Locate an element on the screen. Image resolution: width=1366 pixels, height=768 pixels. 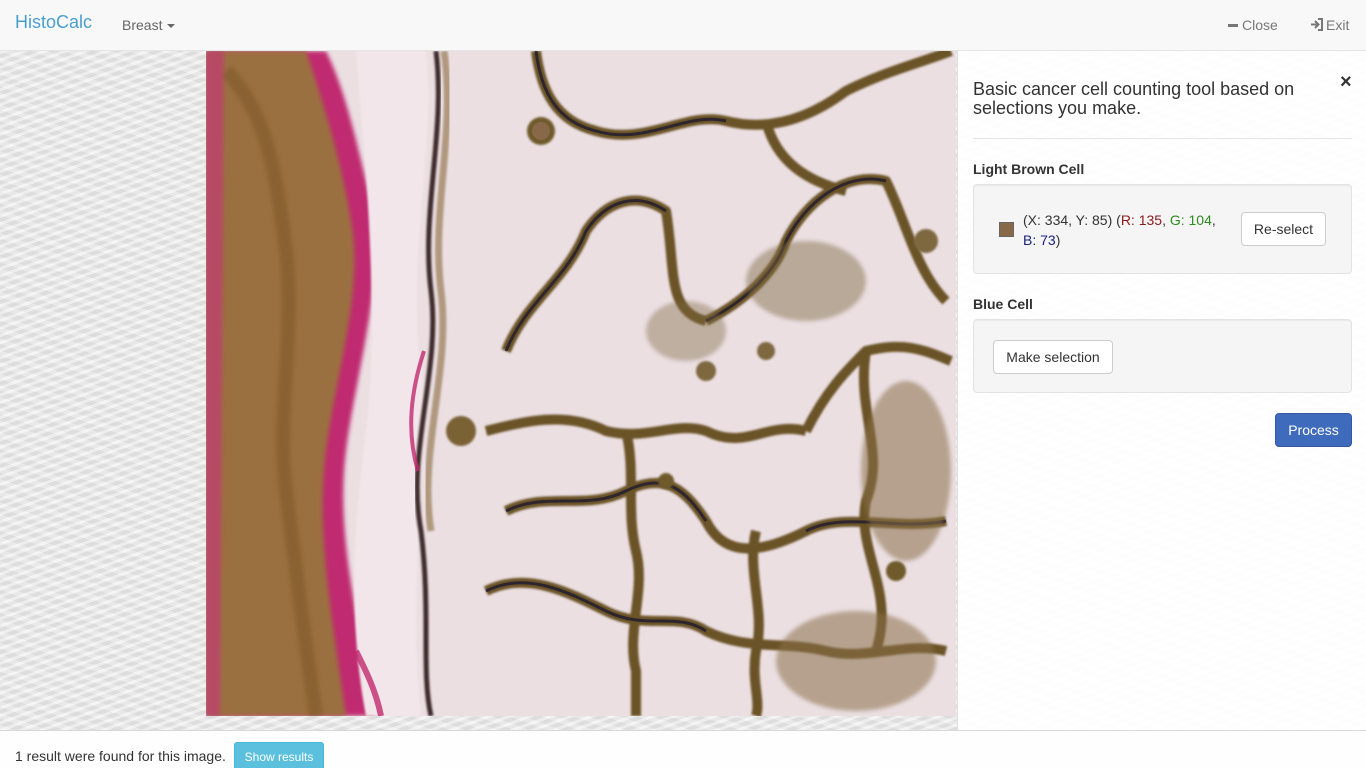
tissue-dropdown: Breast is located at coordinates (149, 25).